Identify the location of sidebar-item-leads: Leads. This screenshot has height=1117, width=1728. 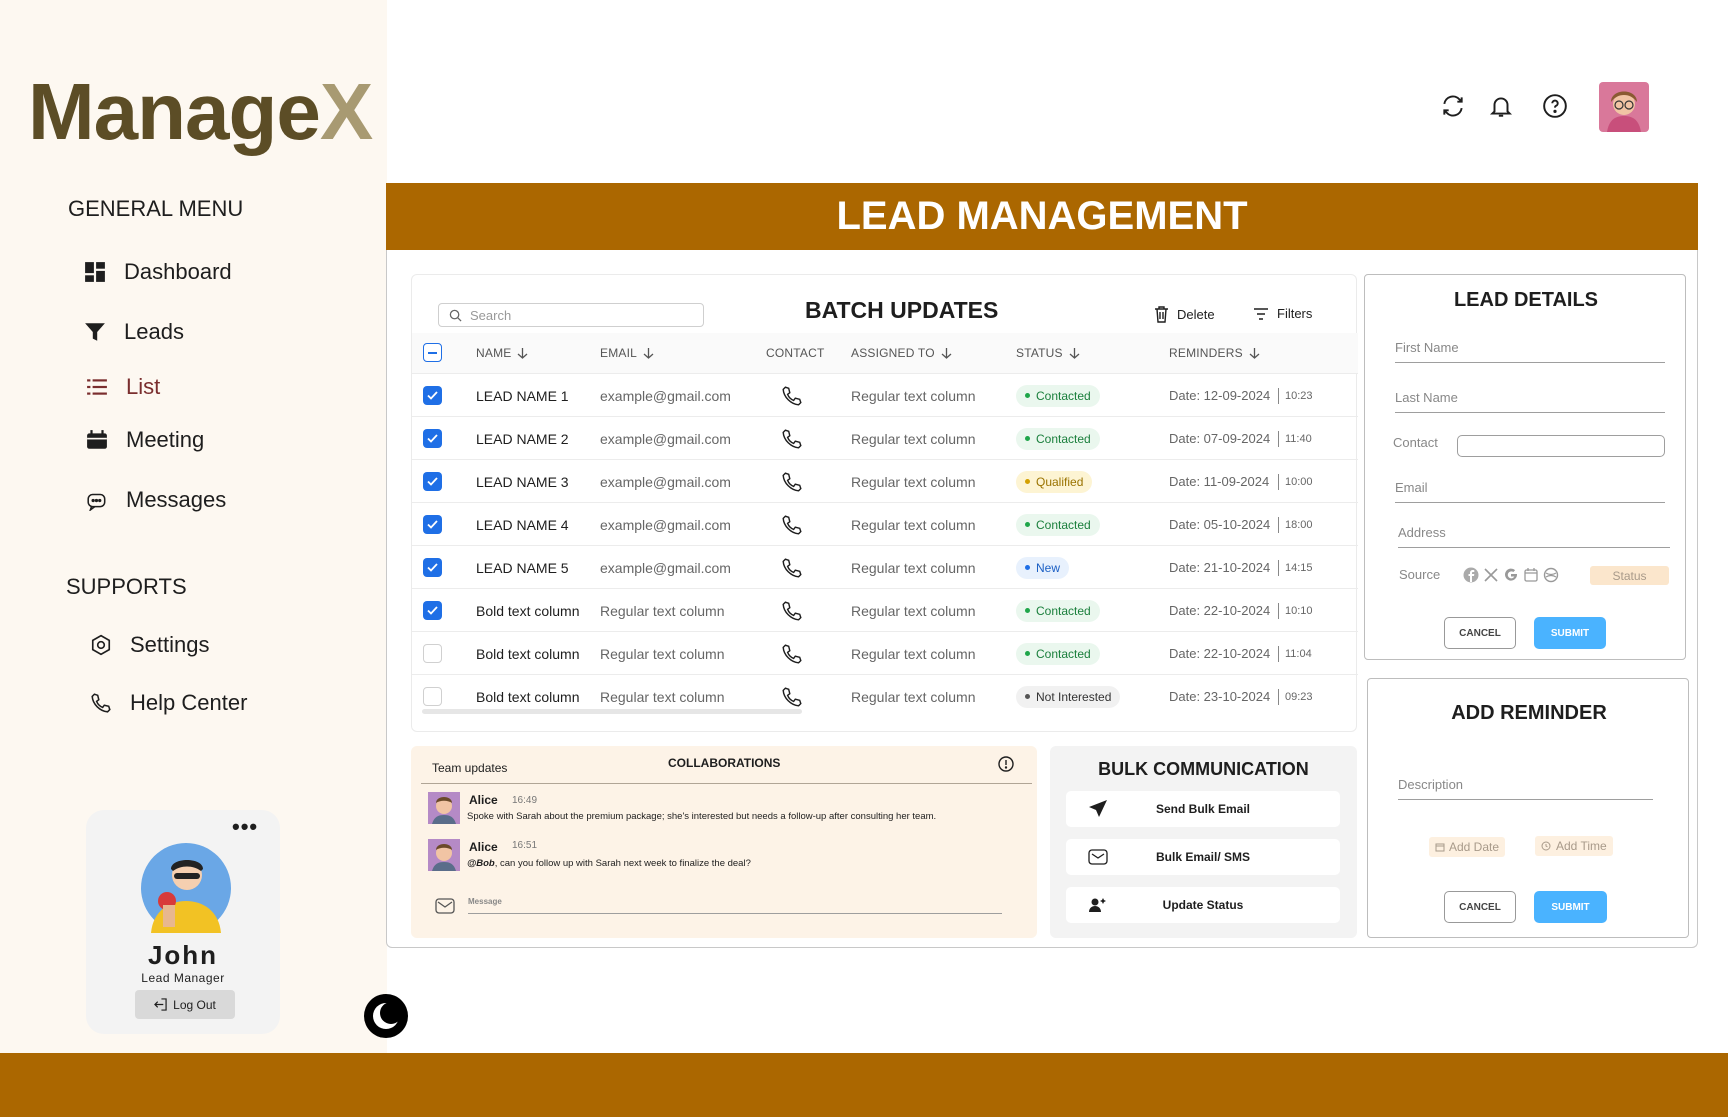
(134, 332).